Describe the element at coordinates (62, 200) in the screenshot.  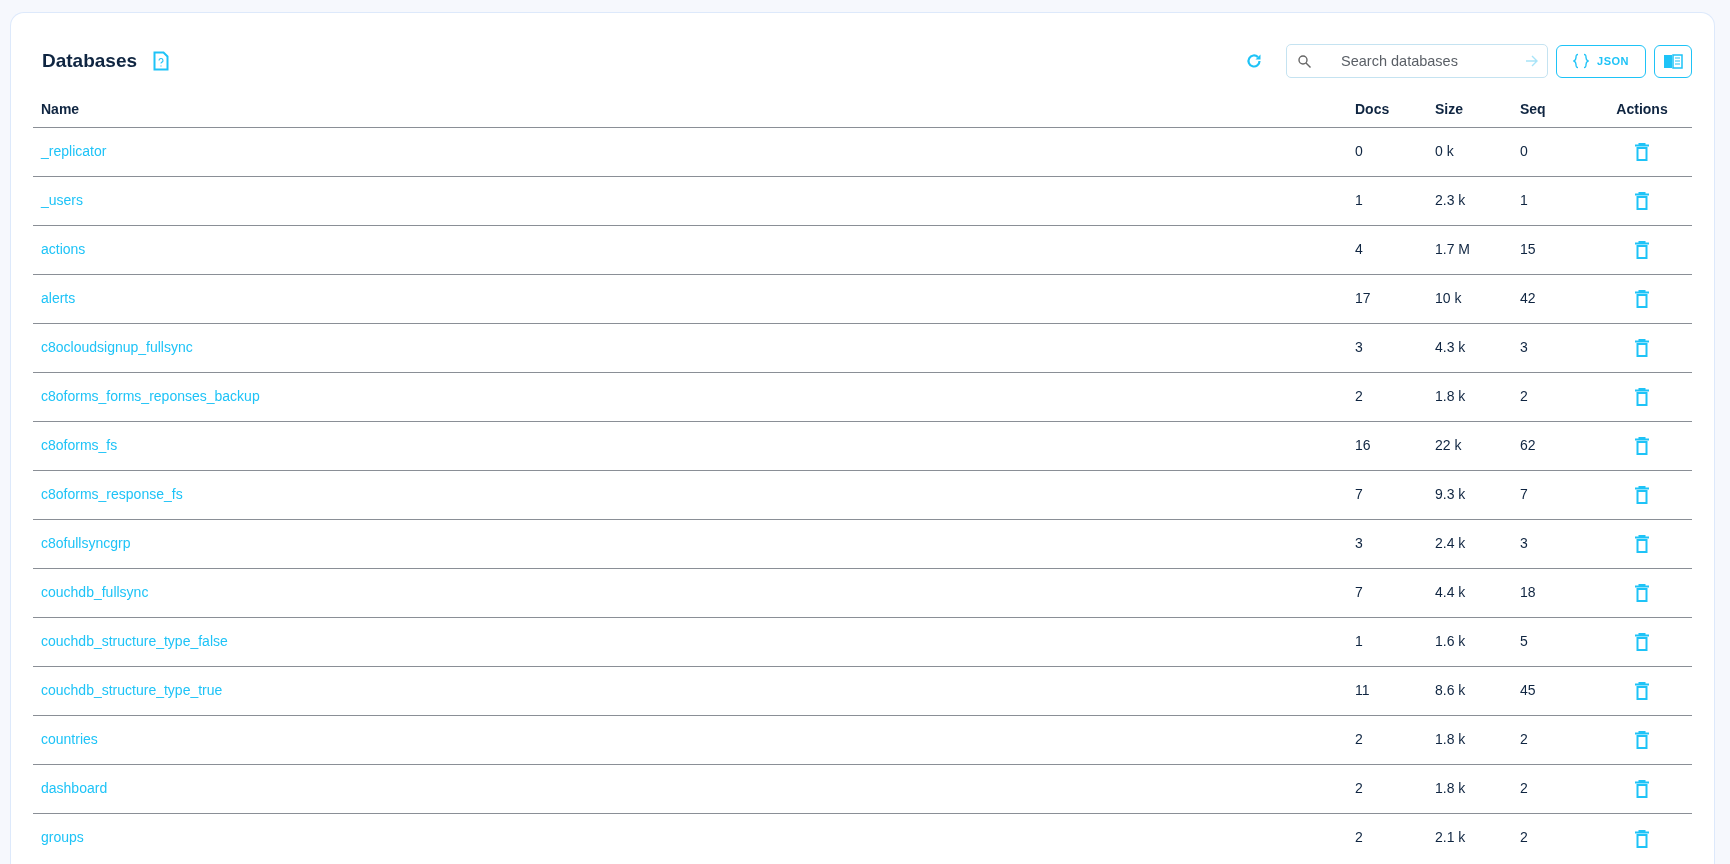
I see `database-link: _users` at that location.